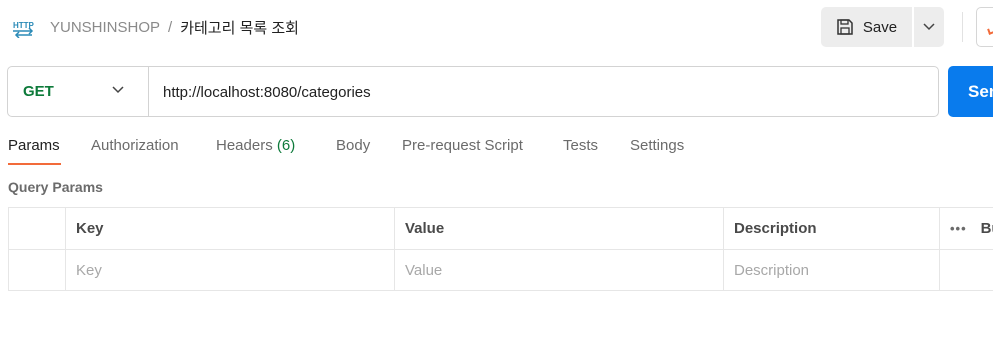  I want to click on url-input, so click(543, 92).